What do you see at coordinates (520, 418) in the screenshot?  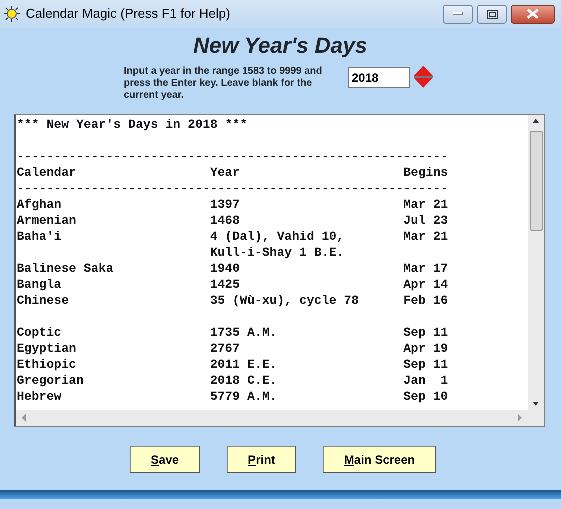 I see `right-arrow-icon` at bounding box center [520, 418].